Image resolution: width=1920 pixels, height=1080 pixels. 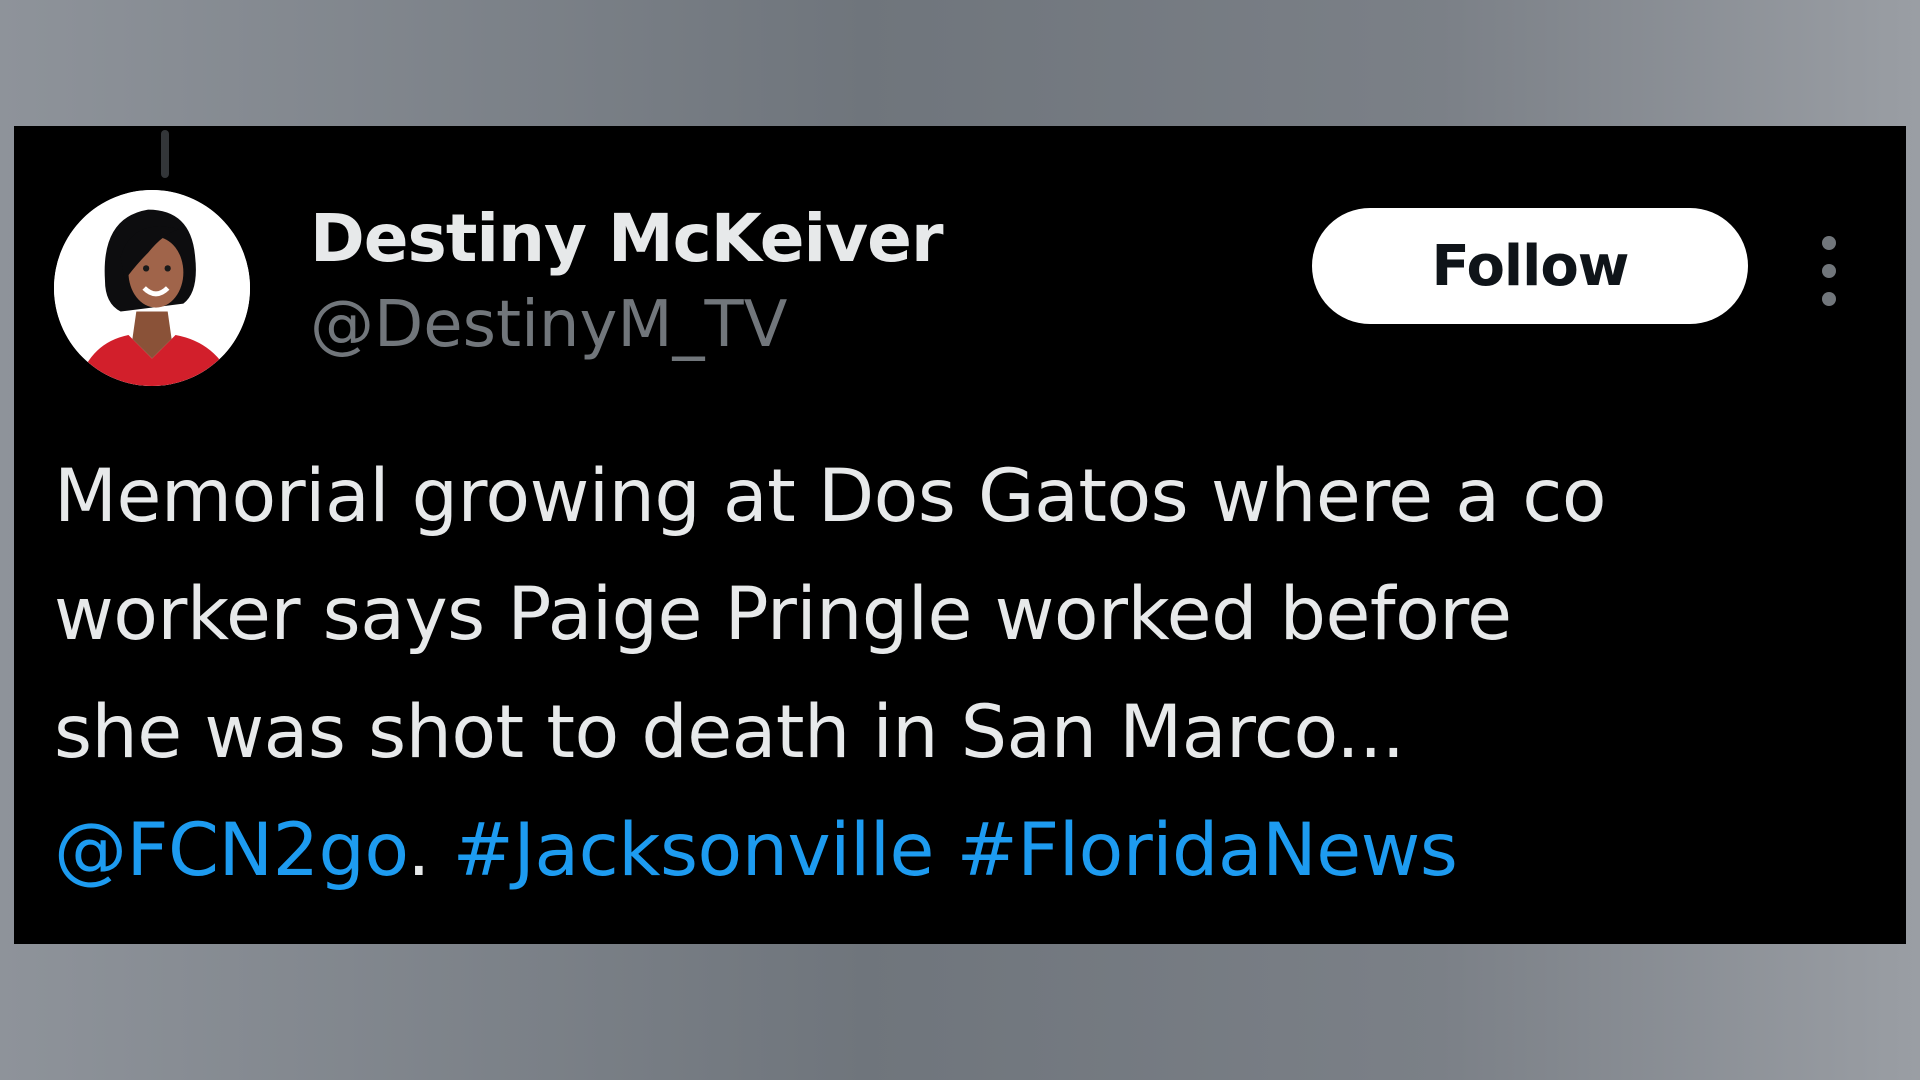 What do you see at coordinates (548, 325) in the screenshot?
I see `author-handle: @DestinyM_TV` at bounding box center [548, 325].